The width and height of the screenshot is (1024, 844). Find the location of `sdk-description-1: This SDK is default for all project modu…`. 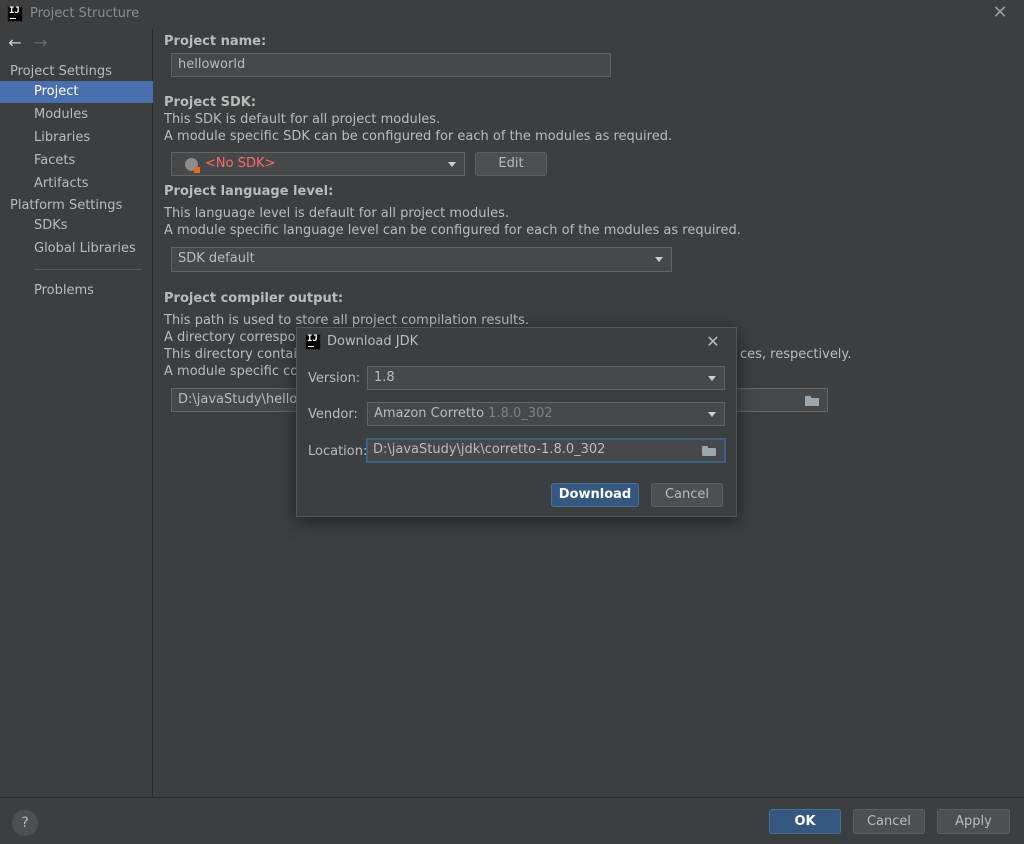

sdk-description-1: This SDK is default for all project modu… is located at coordinates (302, 119).